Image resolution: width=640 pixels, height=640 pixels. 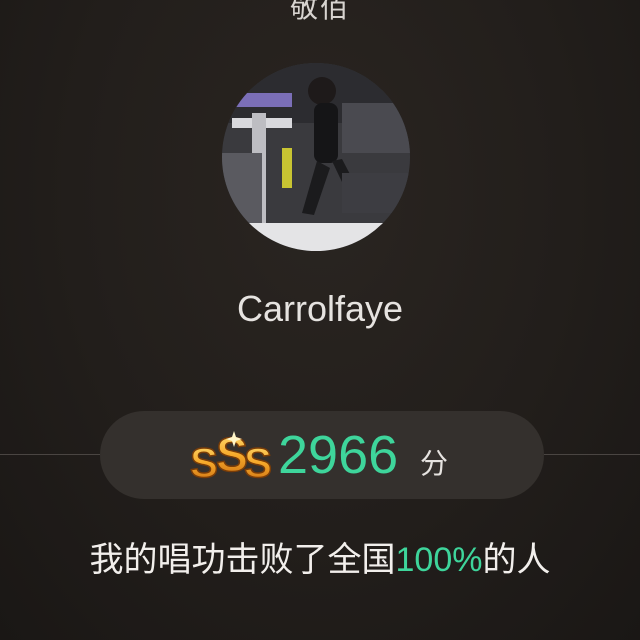 I want to click on score-value: 2966, so click(x=338, y=455).